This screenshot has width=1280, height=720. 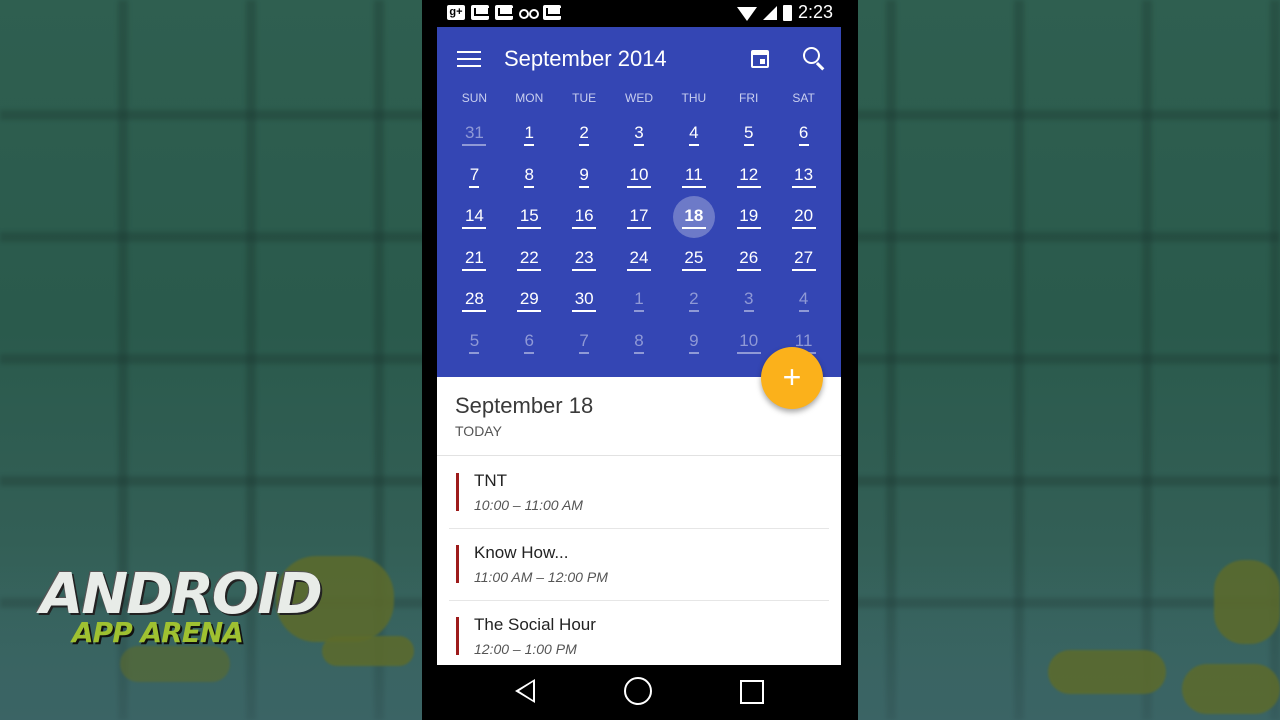 I want to click on day-number: 8, so click(x=639, y=340).